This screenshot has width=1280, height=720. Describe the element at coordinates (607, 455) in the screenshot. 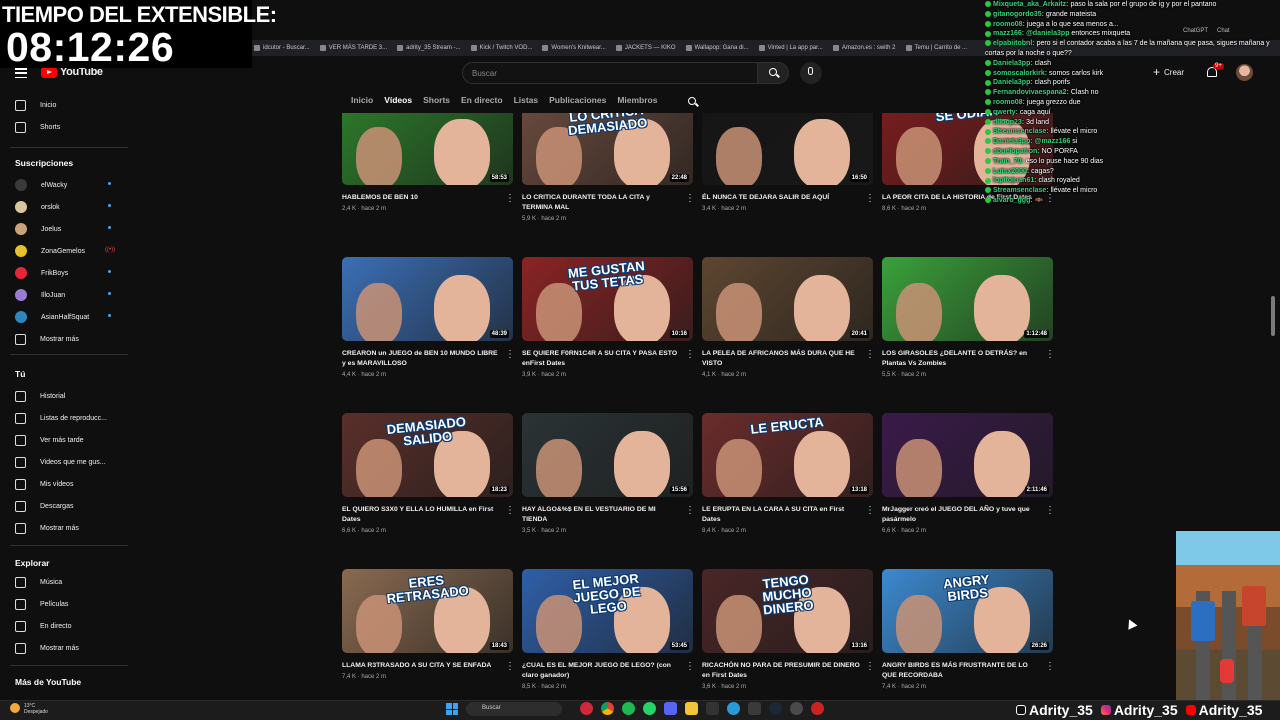

I see `video-thumbnail: 15:56` at that location.